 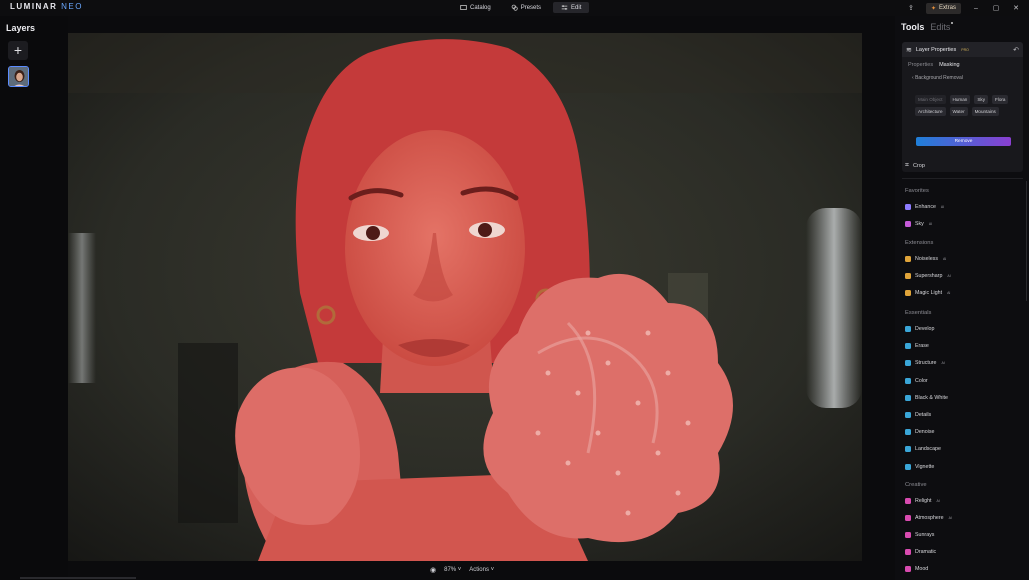 I want to click on extras-button: ✦ Extras, so click(x=943, y=8).